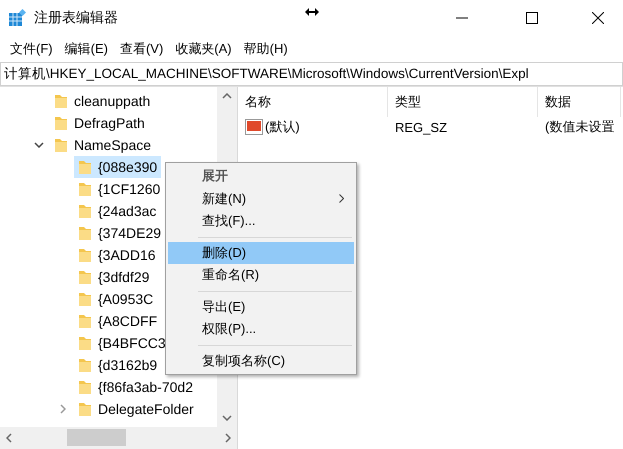  What do you see at coordinates (598, 18) in the screenshot?
I see `close-icon` at bounding box center [598, 18].